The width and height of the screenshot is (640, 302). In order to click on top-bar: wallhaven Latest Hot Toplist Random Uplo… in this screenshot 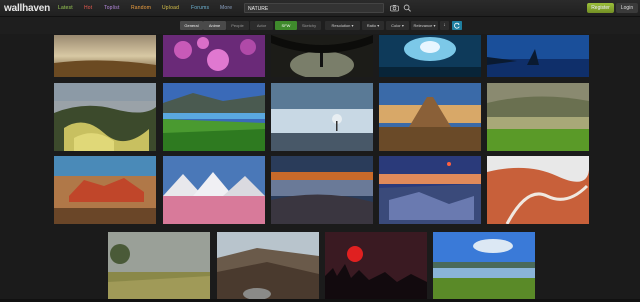, I will do `click(320, 8)`.